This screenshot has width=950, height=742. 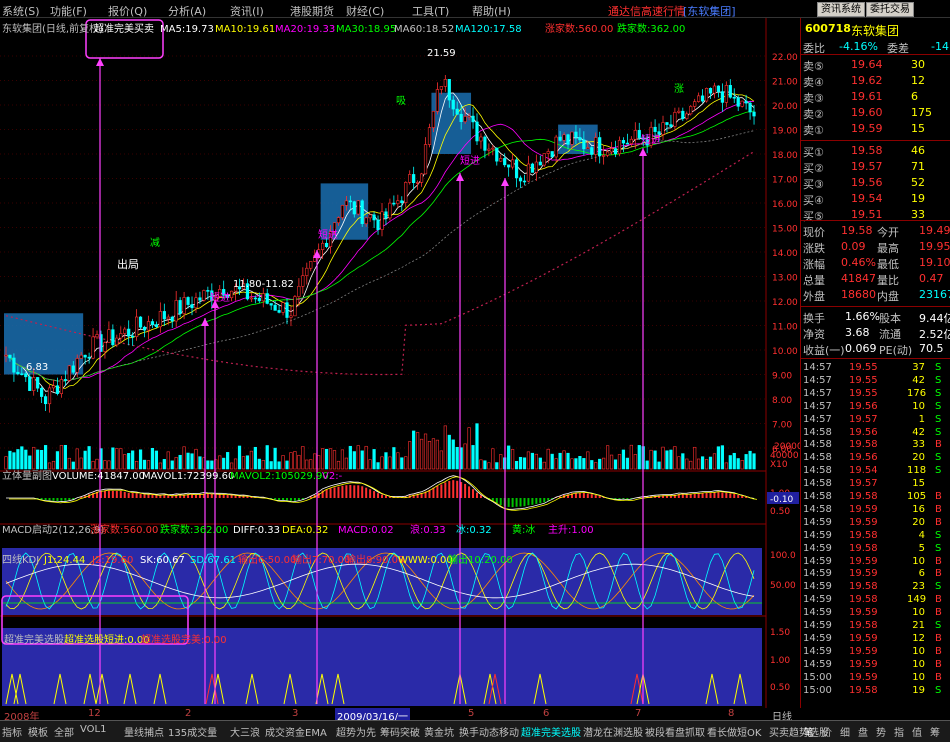 I want to click on right-tab-1: 价, so click(x=827, y=731).